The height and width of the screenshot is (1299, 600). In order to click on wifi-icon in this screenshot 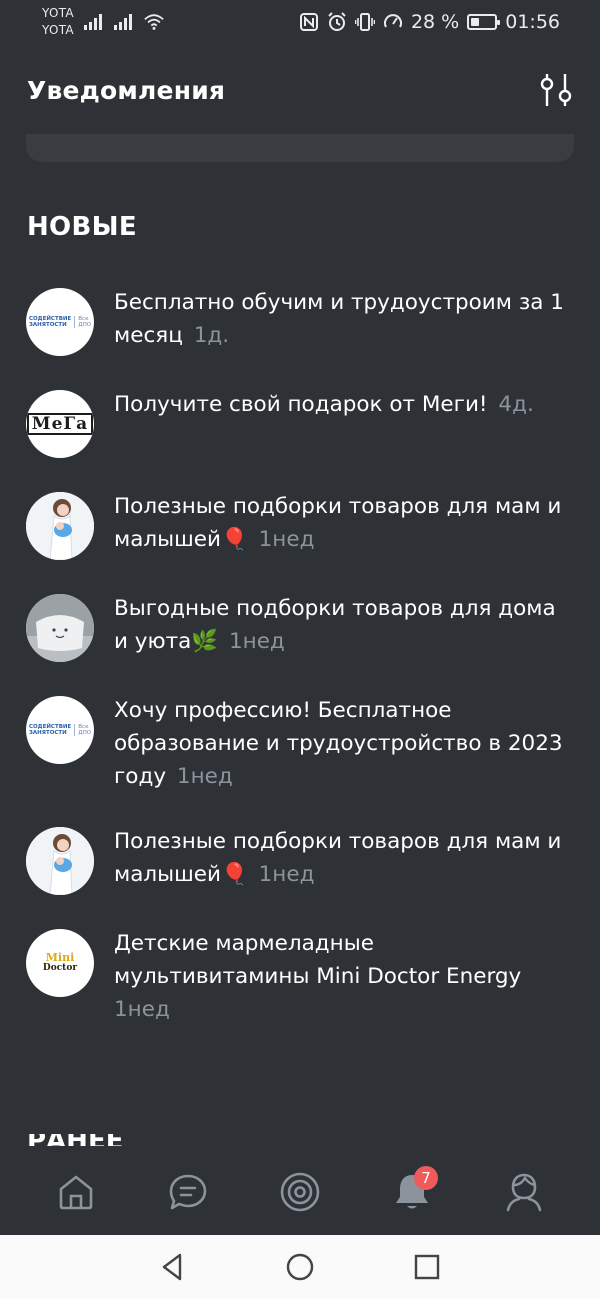, I will do `click(154, 22)`.